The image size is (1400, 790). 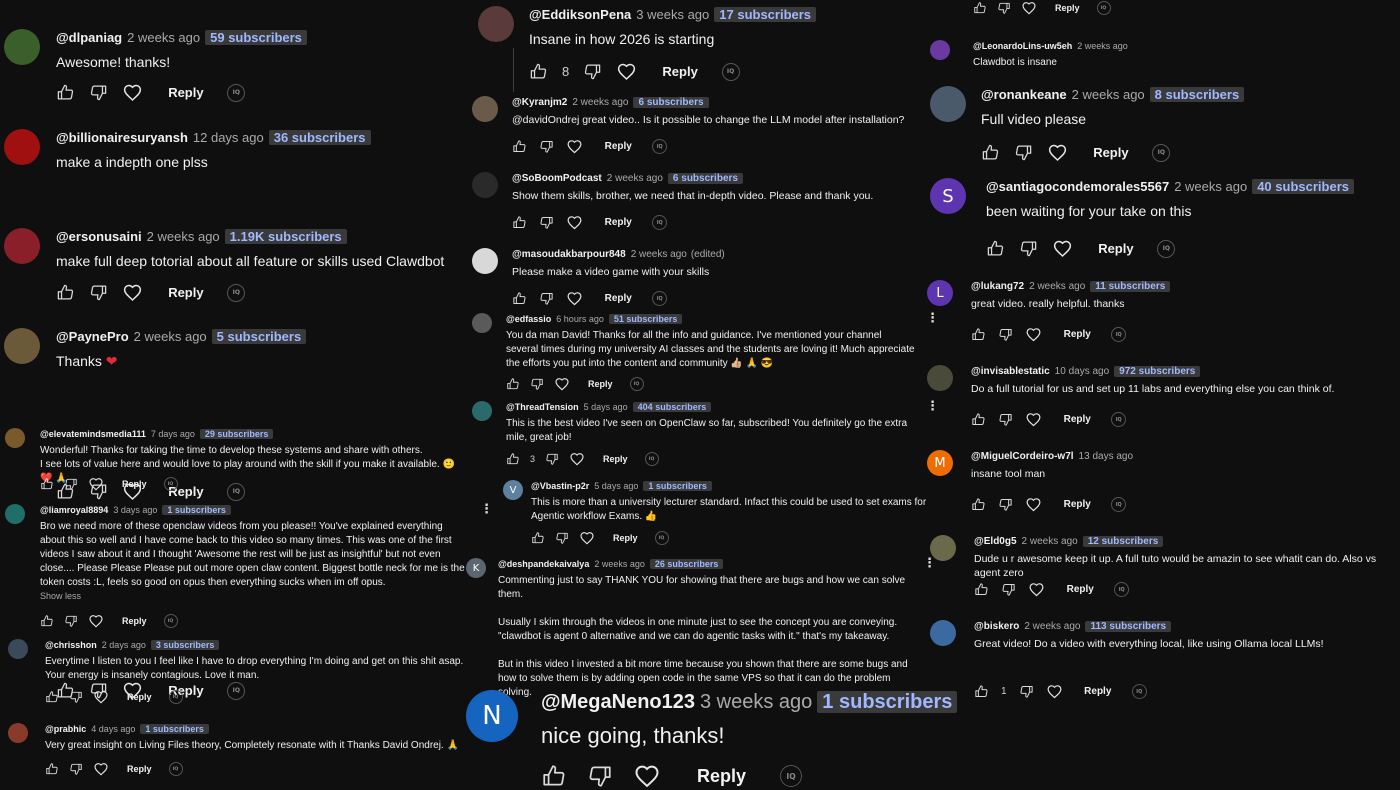 What do you see at coordinates (948, 196) in the screenshot?
I see `avatar: S` at bounding box center [948, 196].